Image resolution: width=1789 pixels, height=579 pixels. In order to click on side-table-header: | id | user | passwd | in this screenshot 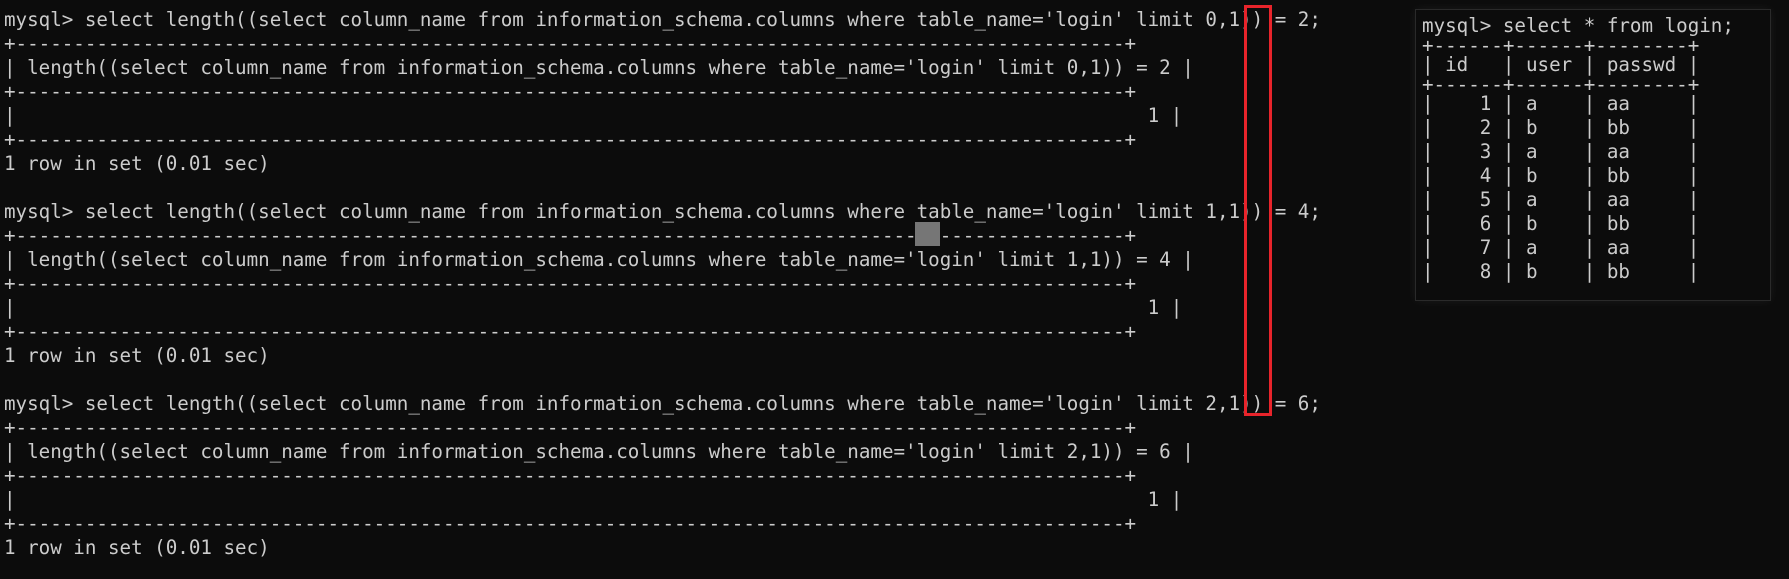, I will do `click(1561, 64)`.